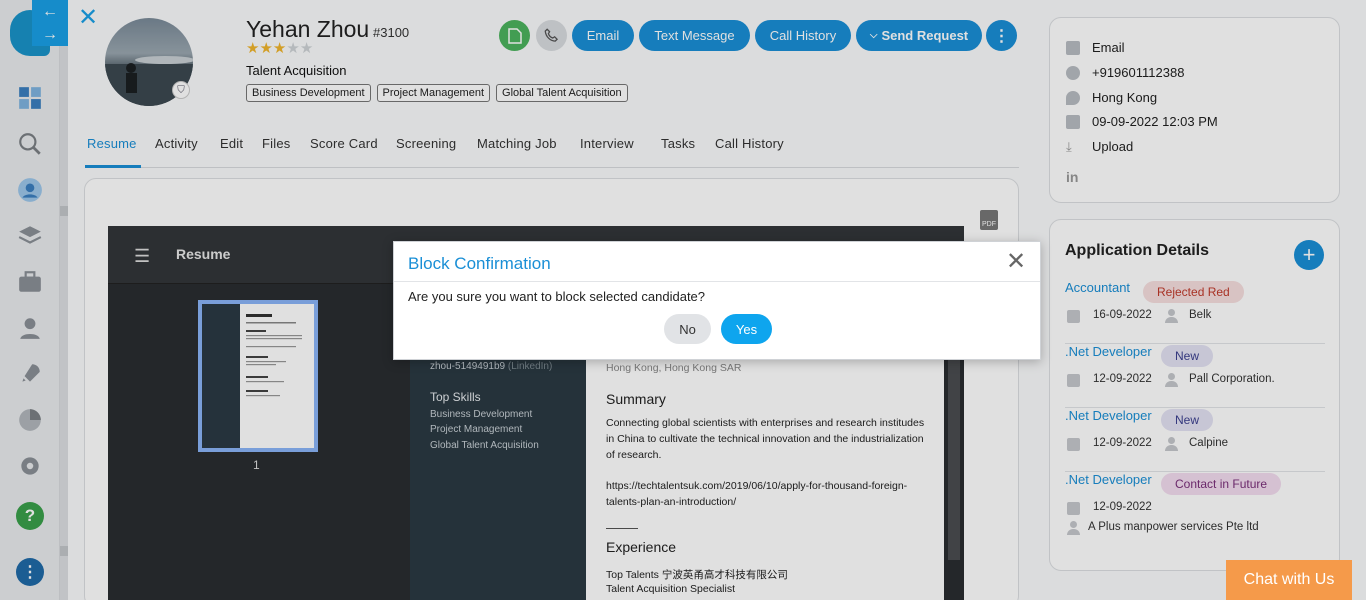 The height and width of the screenshot is (600, 1366). I want to click on close-icon: ✕, so click(1016, 262).